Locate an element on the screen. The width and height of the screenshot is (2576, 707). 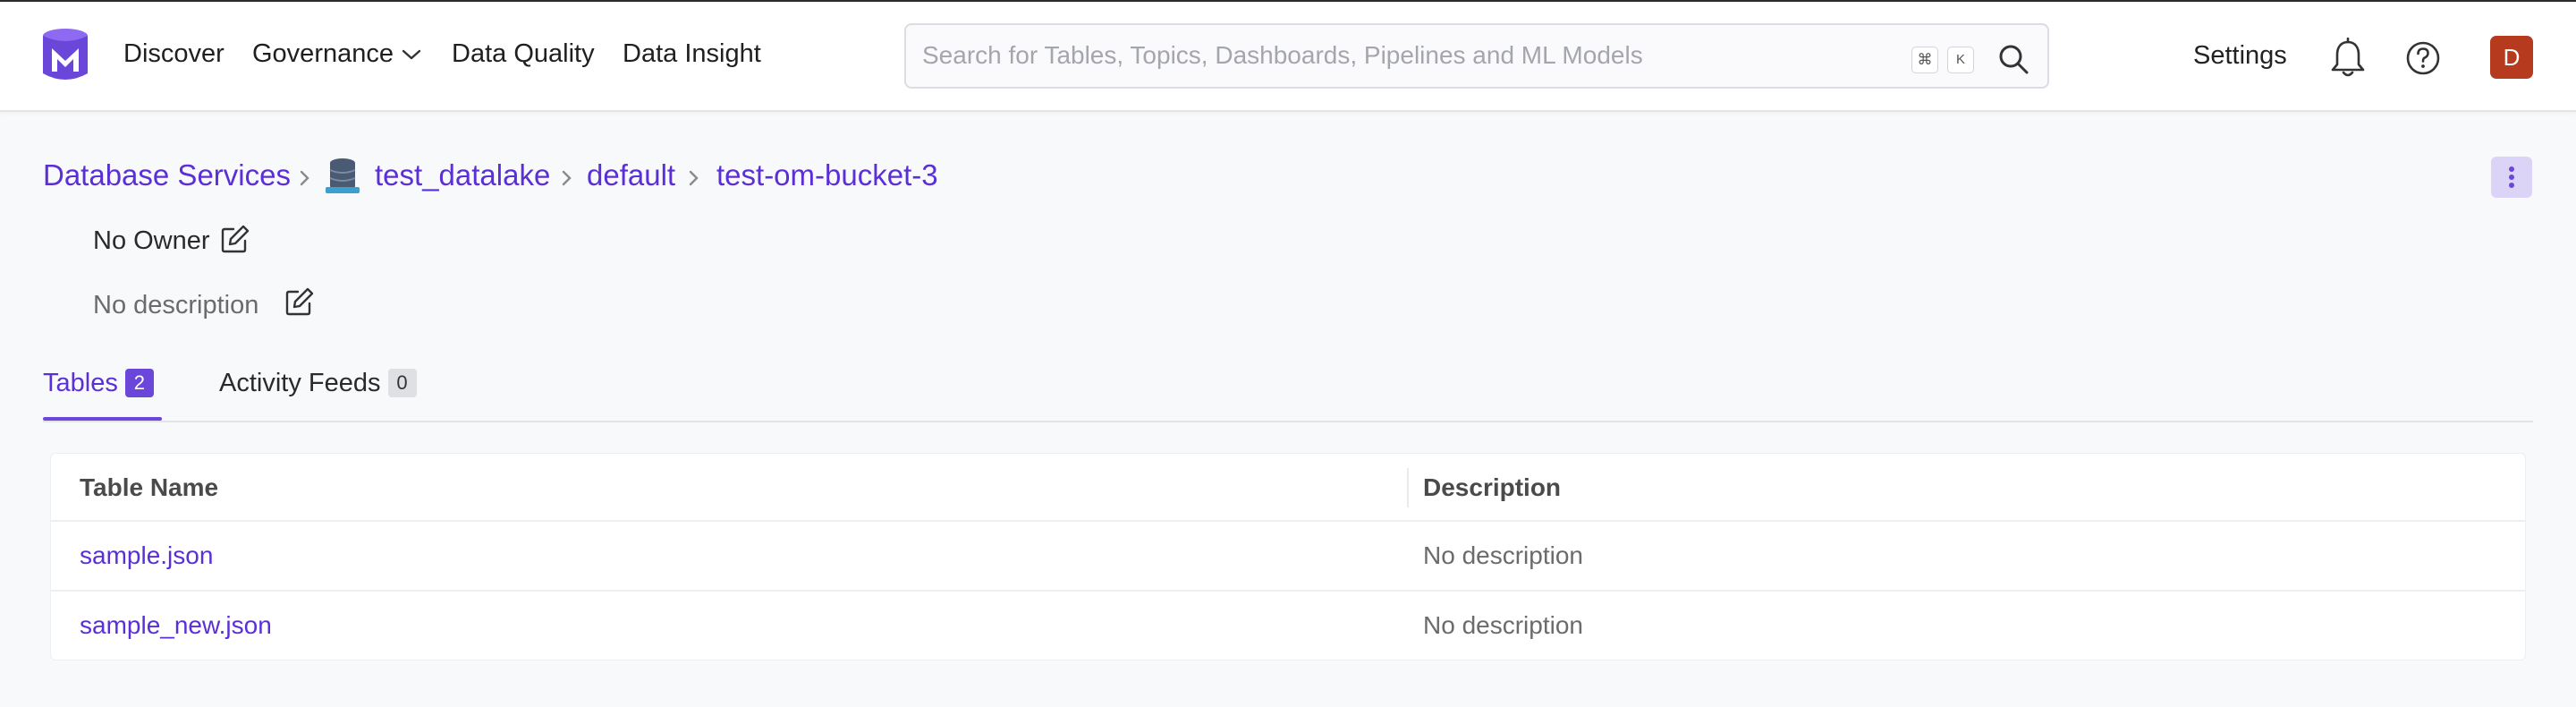
description-text: No description is located at coordinates (176, 305).